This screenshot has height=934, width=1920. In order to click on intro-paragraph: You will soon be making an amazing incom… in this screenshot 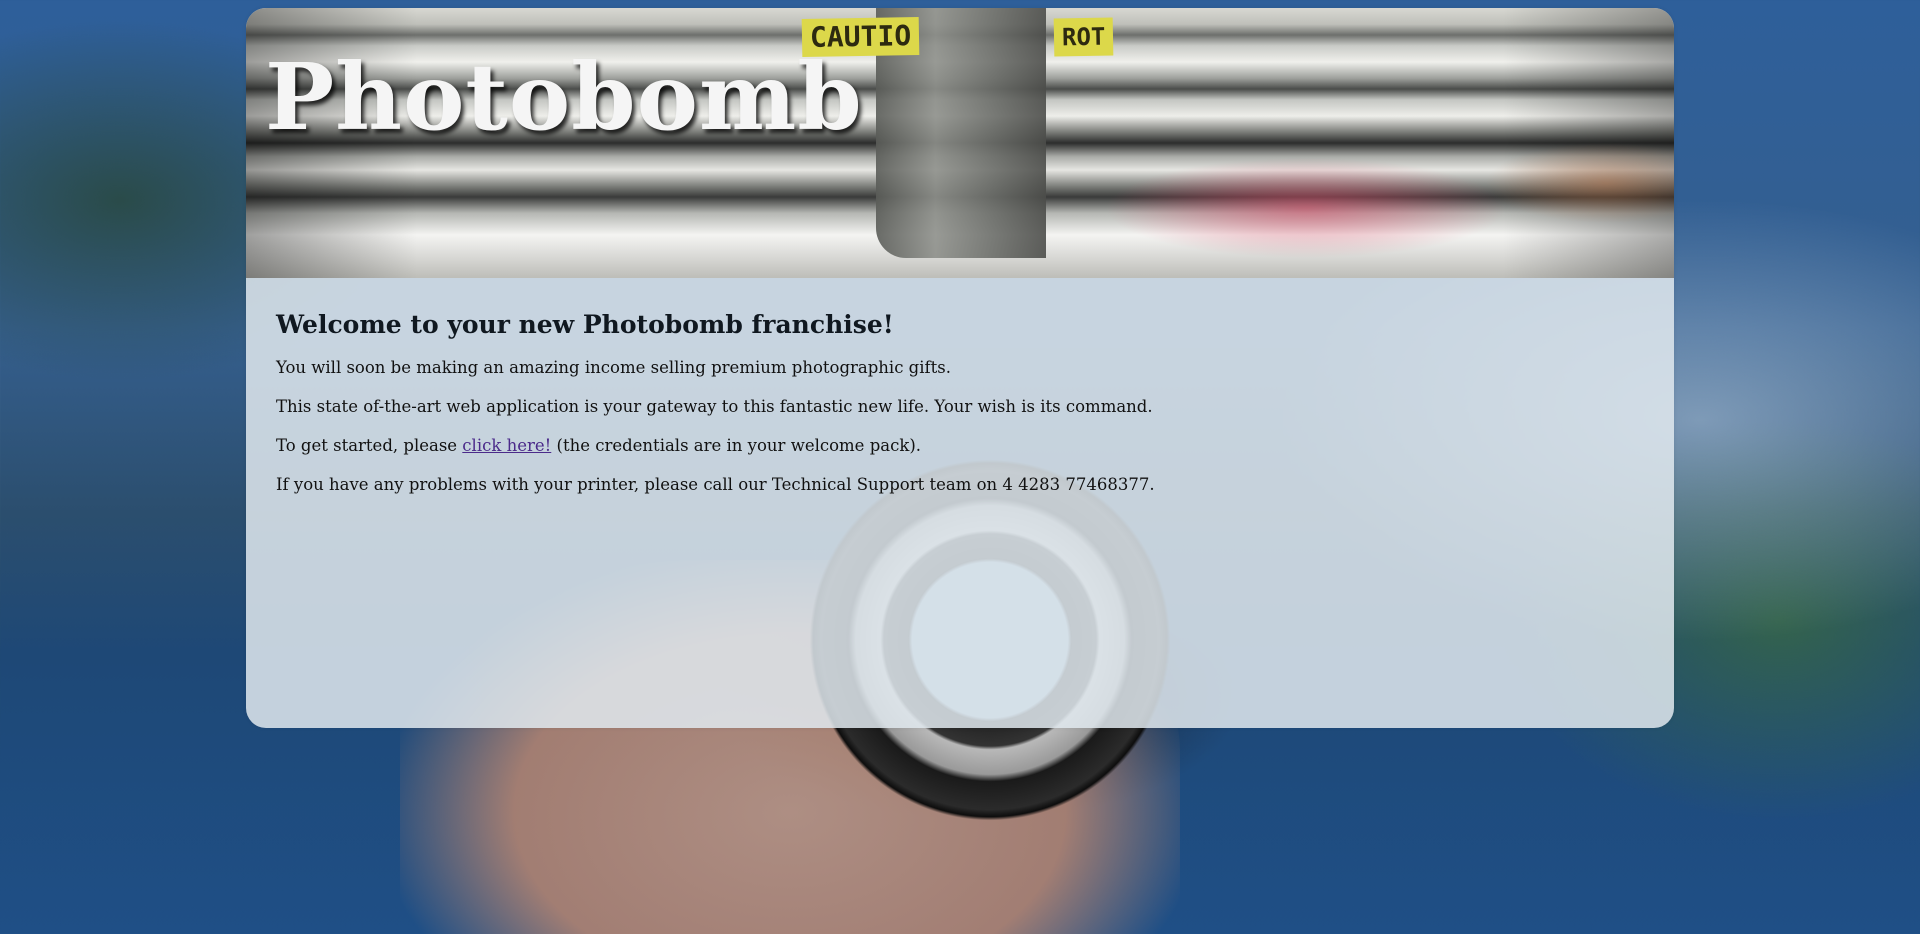, I will do `click(613, 367)`.